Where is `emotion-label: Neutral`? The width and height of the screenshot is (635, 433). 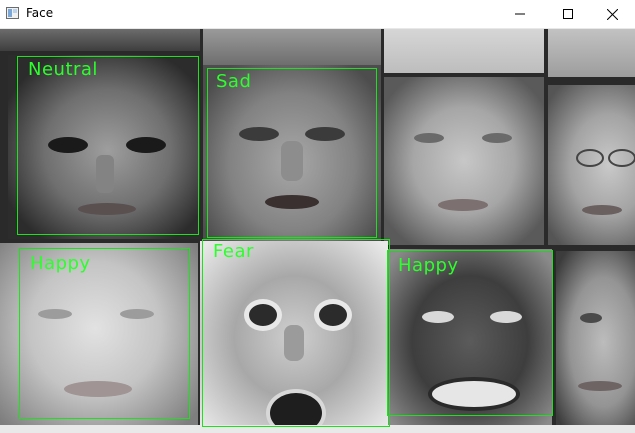
emotion-label: Neutral is located at coordinates (63, 69).